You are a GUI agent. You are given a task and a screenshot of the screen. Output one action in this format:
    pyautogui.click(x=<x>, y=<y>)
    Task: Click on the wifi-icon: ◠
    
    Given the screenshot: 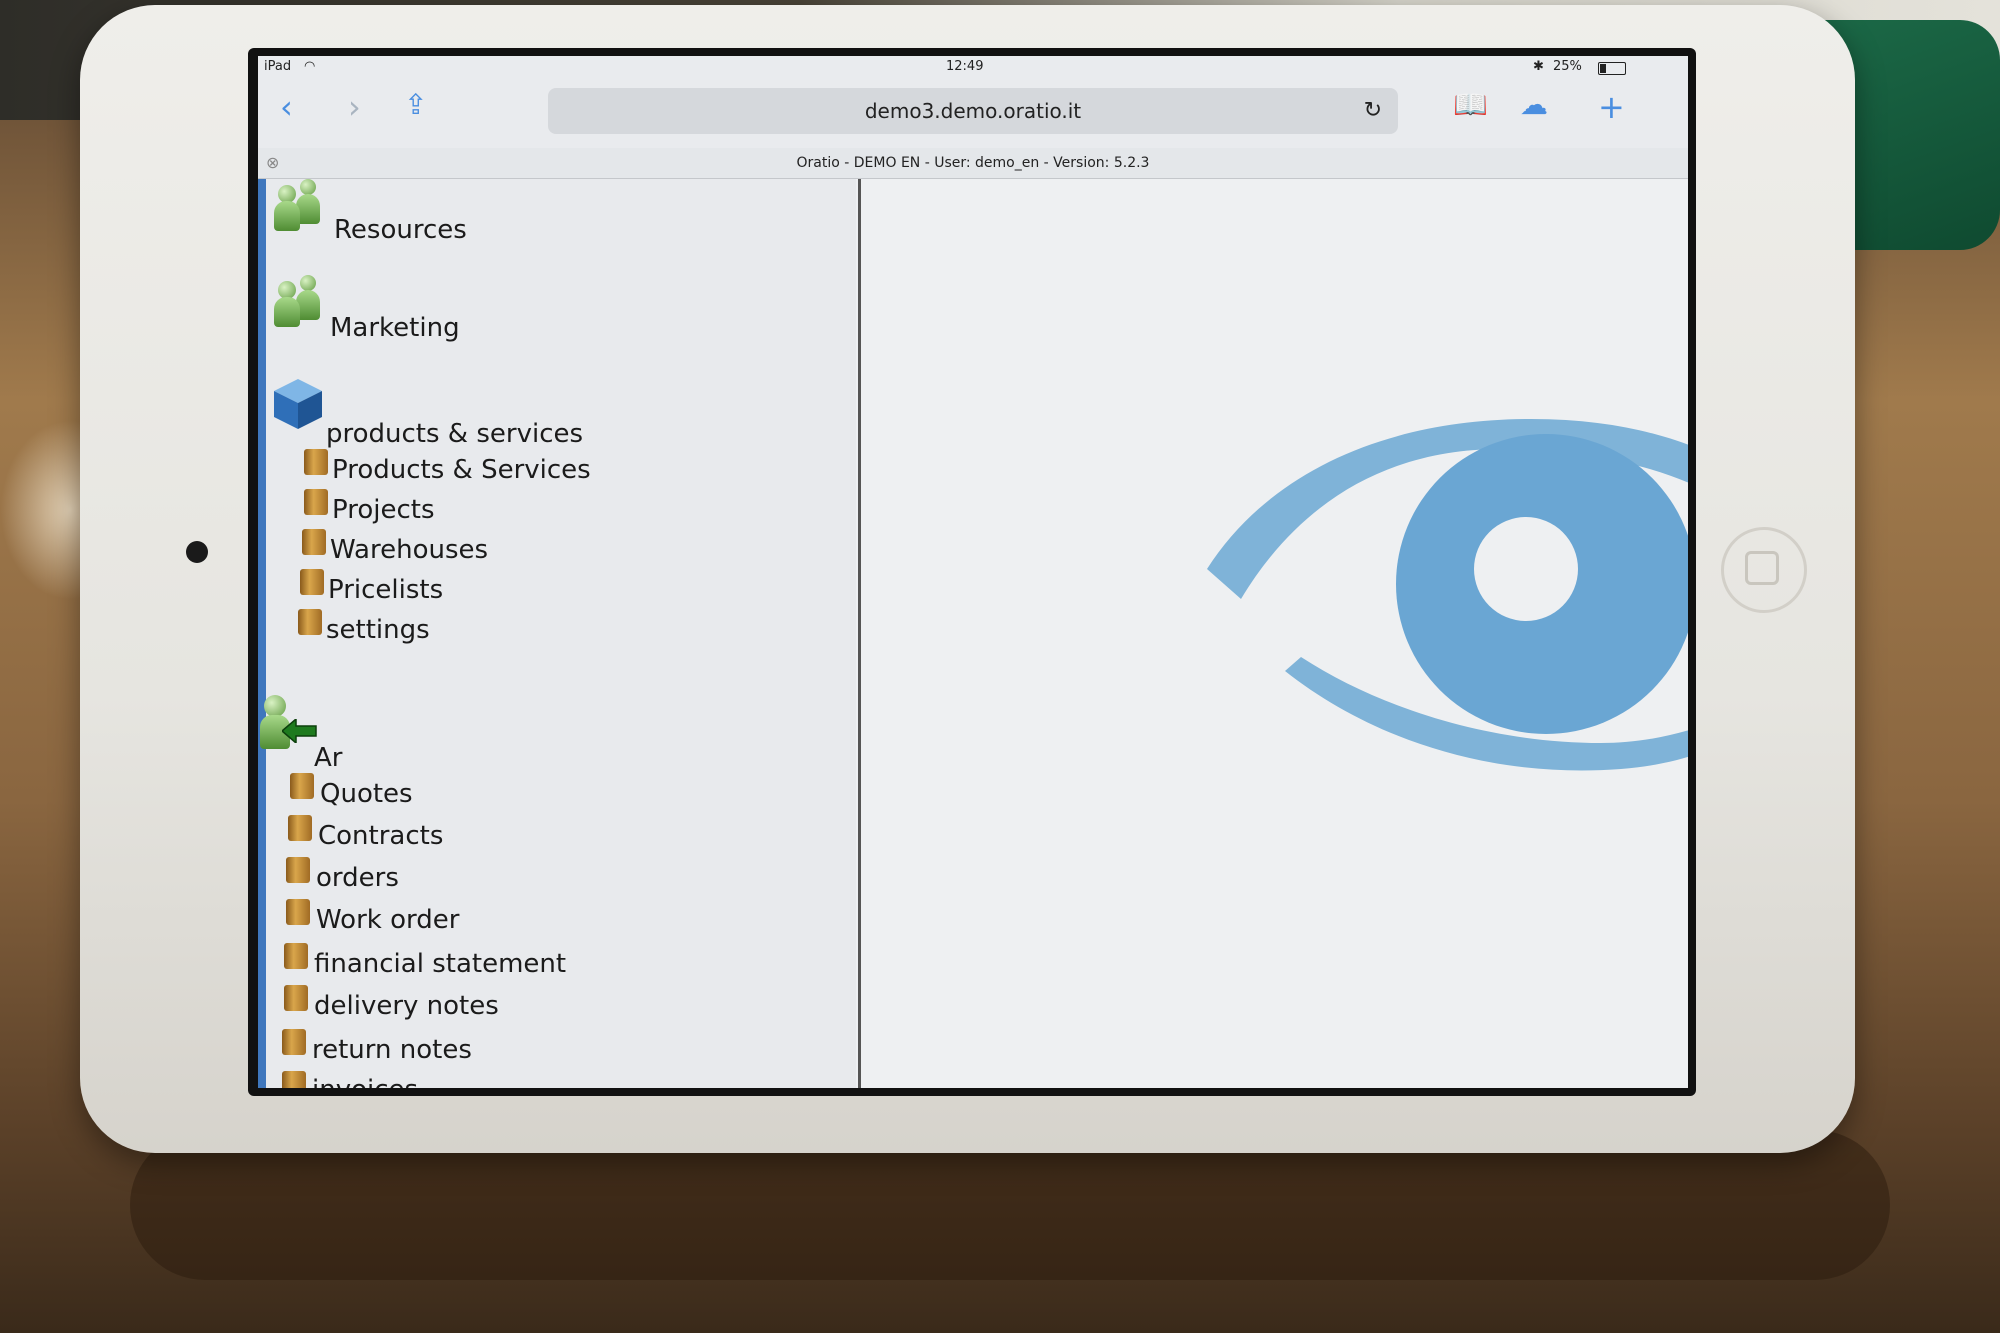 What is the action you would take?
    pyautogui.click(x=310, y=66)
    